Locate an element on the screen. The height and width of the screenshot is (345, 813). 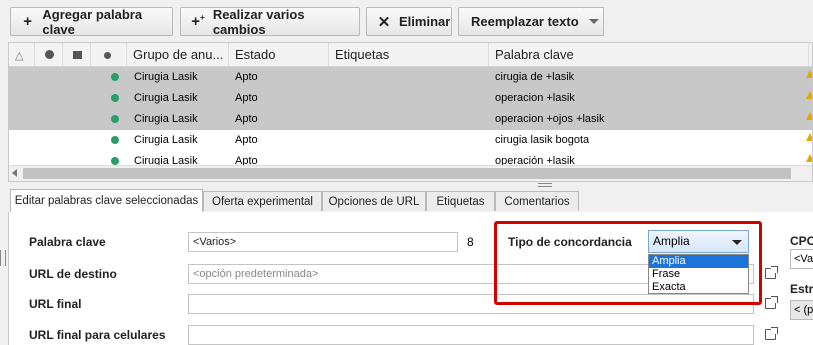
tab-url-options: Opciones de URL is located at coordinates (374, 201).